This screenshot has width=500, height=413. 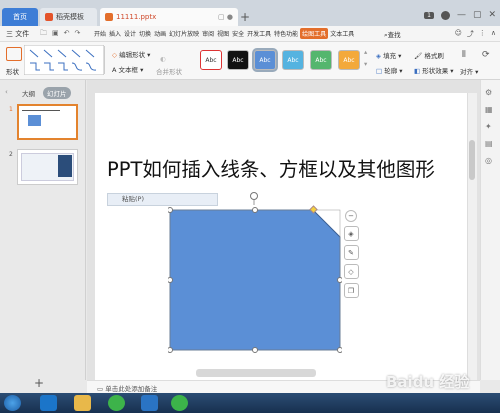 I want to click on align-button: 对齐 ▾, so click(x=469, y=71).